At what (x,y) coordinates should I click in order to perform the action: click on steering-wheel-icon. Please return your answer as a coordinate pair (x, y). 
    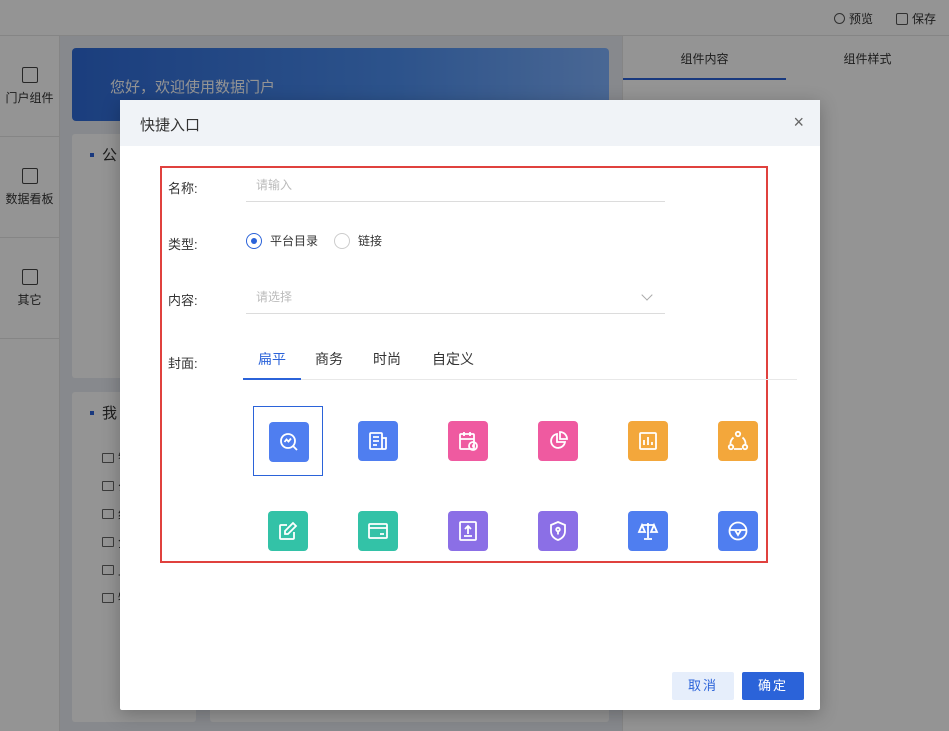
    Looking at the image, I should click on (738, 531).